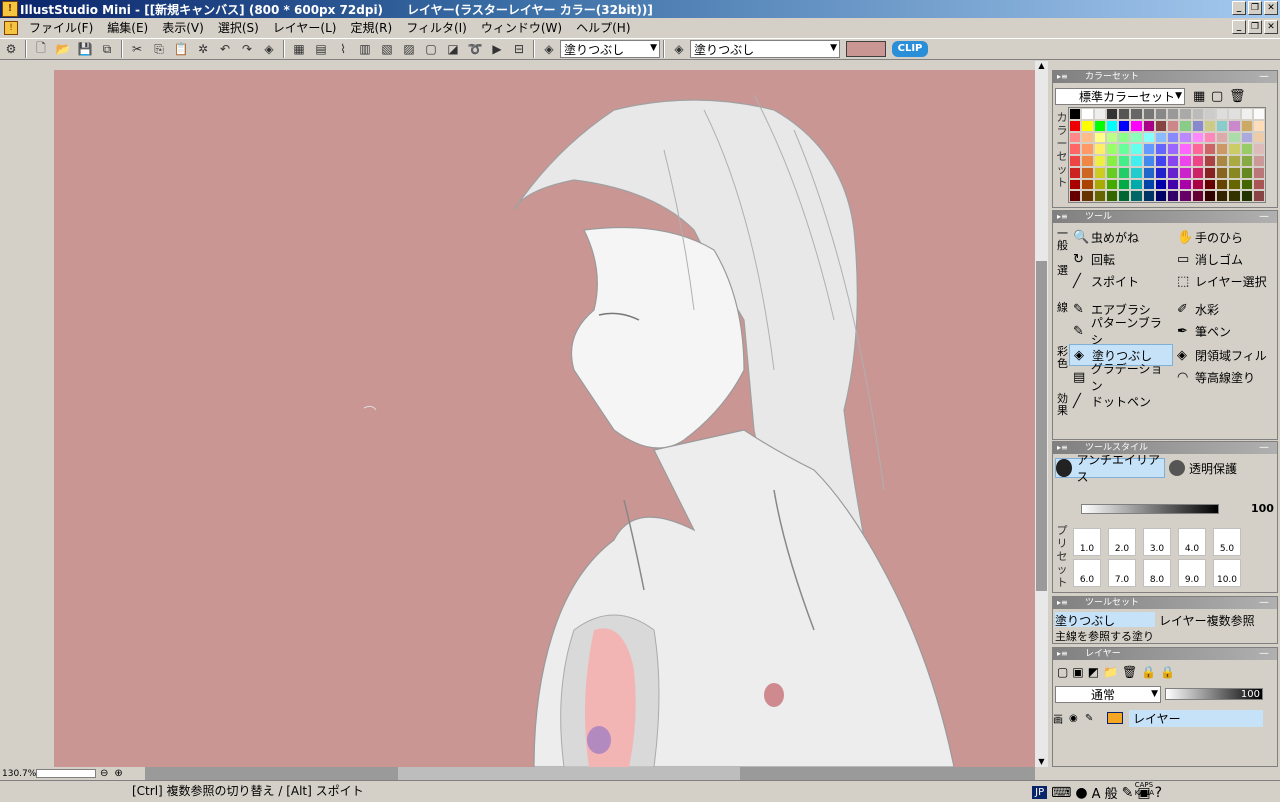  What do you see at coordinates (85, 49) in the screenshot?
I see `save-icon: 💾` at bounding box center [85, 49].